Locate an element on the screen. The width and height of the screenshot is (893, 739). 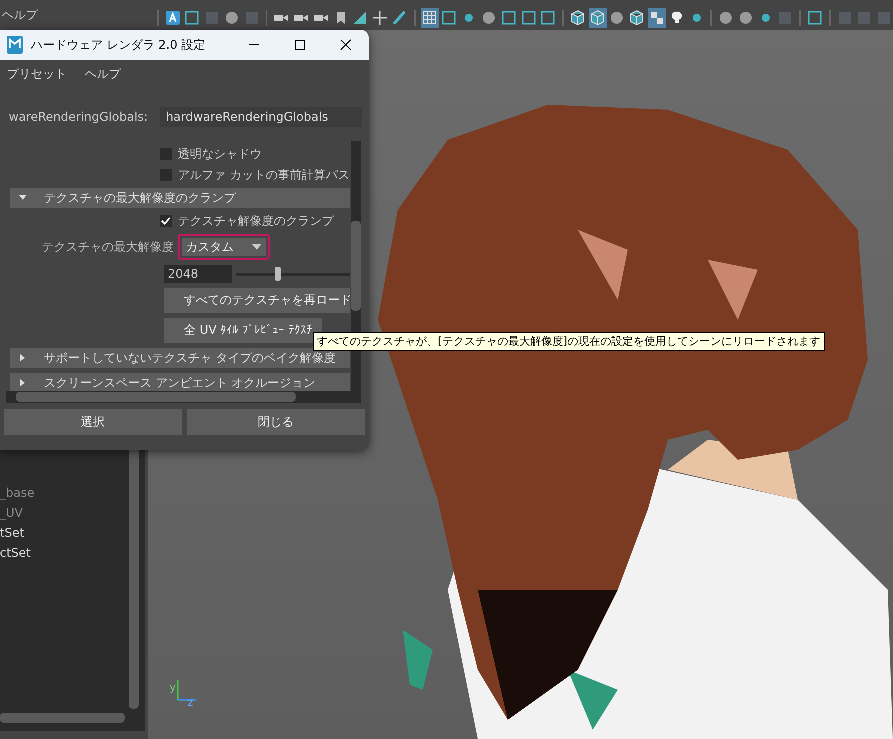
outliner-item: _UV is located at coordinates (72, 513).